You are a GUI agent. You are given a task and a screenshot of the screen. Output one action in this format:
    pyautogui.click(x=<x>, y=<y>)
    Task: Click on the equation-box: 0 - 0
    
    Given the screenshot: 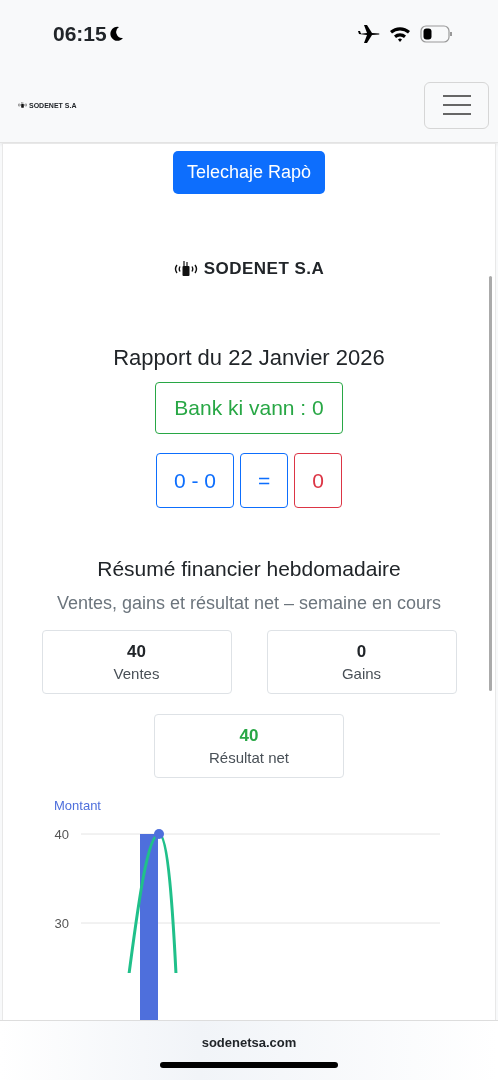 What is the action you would take?
    pyautogui.click(x=195, y=480)
    